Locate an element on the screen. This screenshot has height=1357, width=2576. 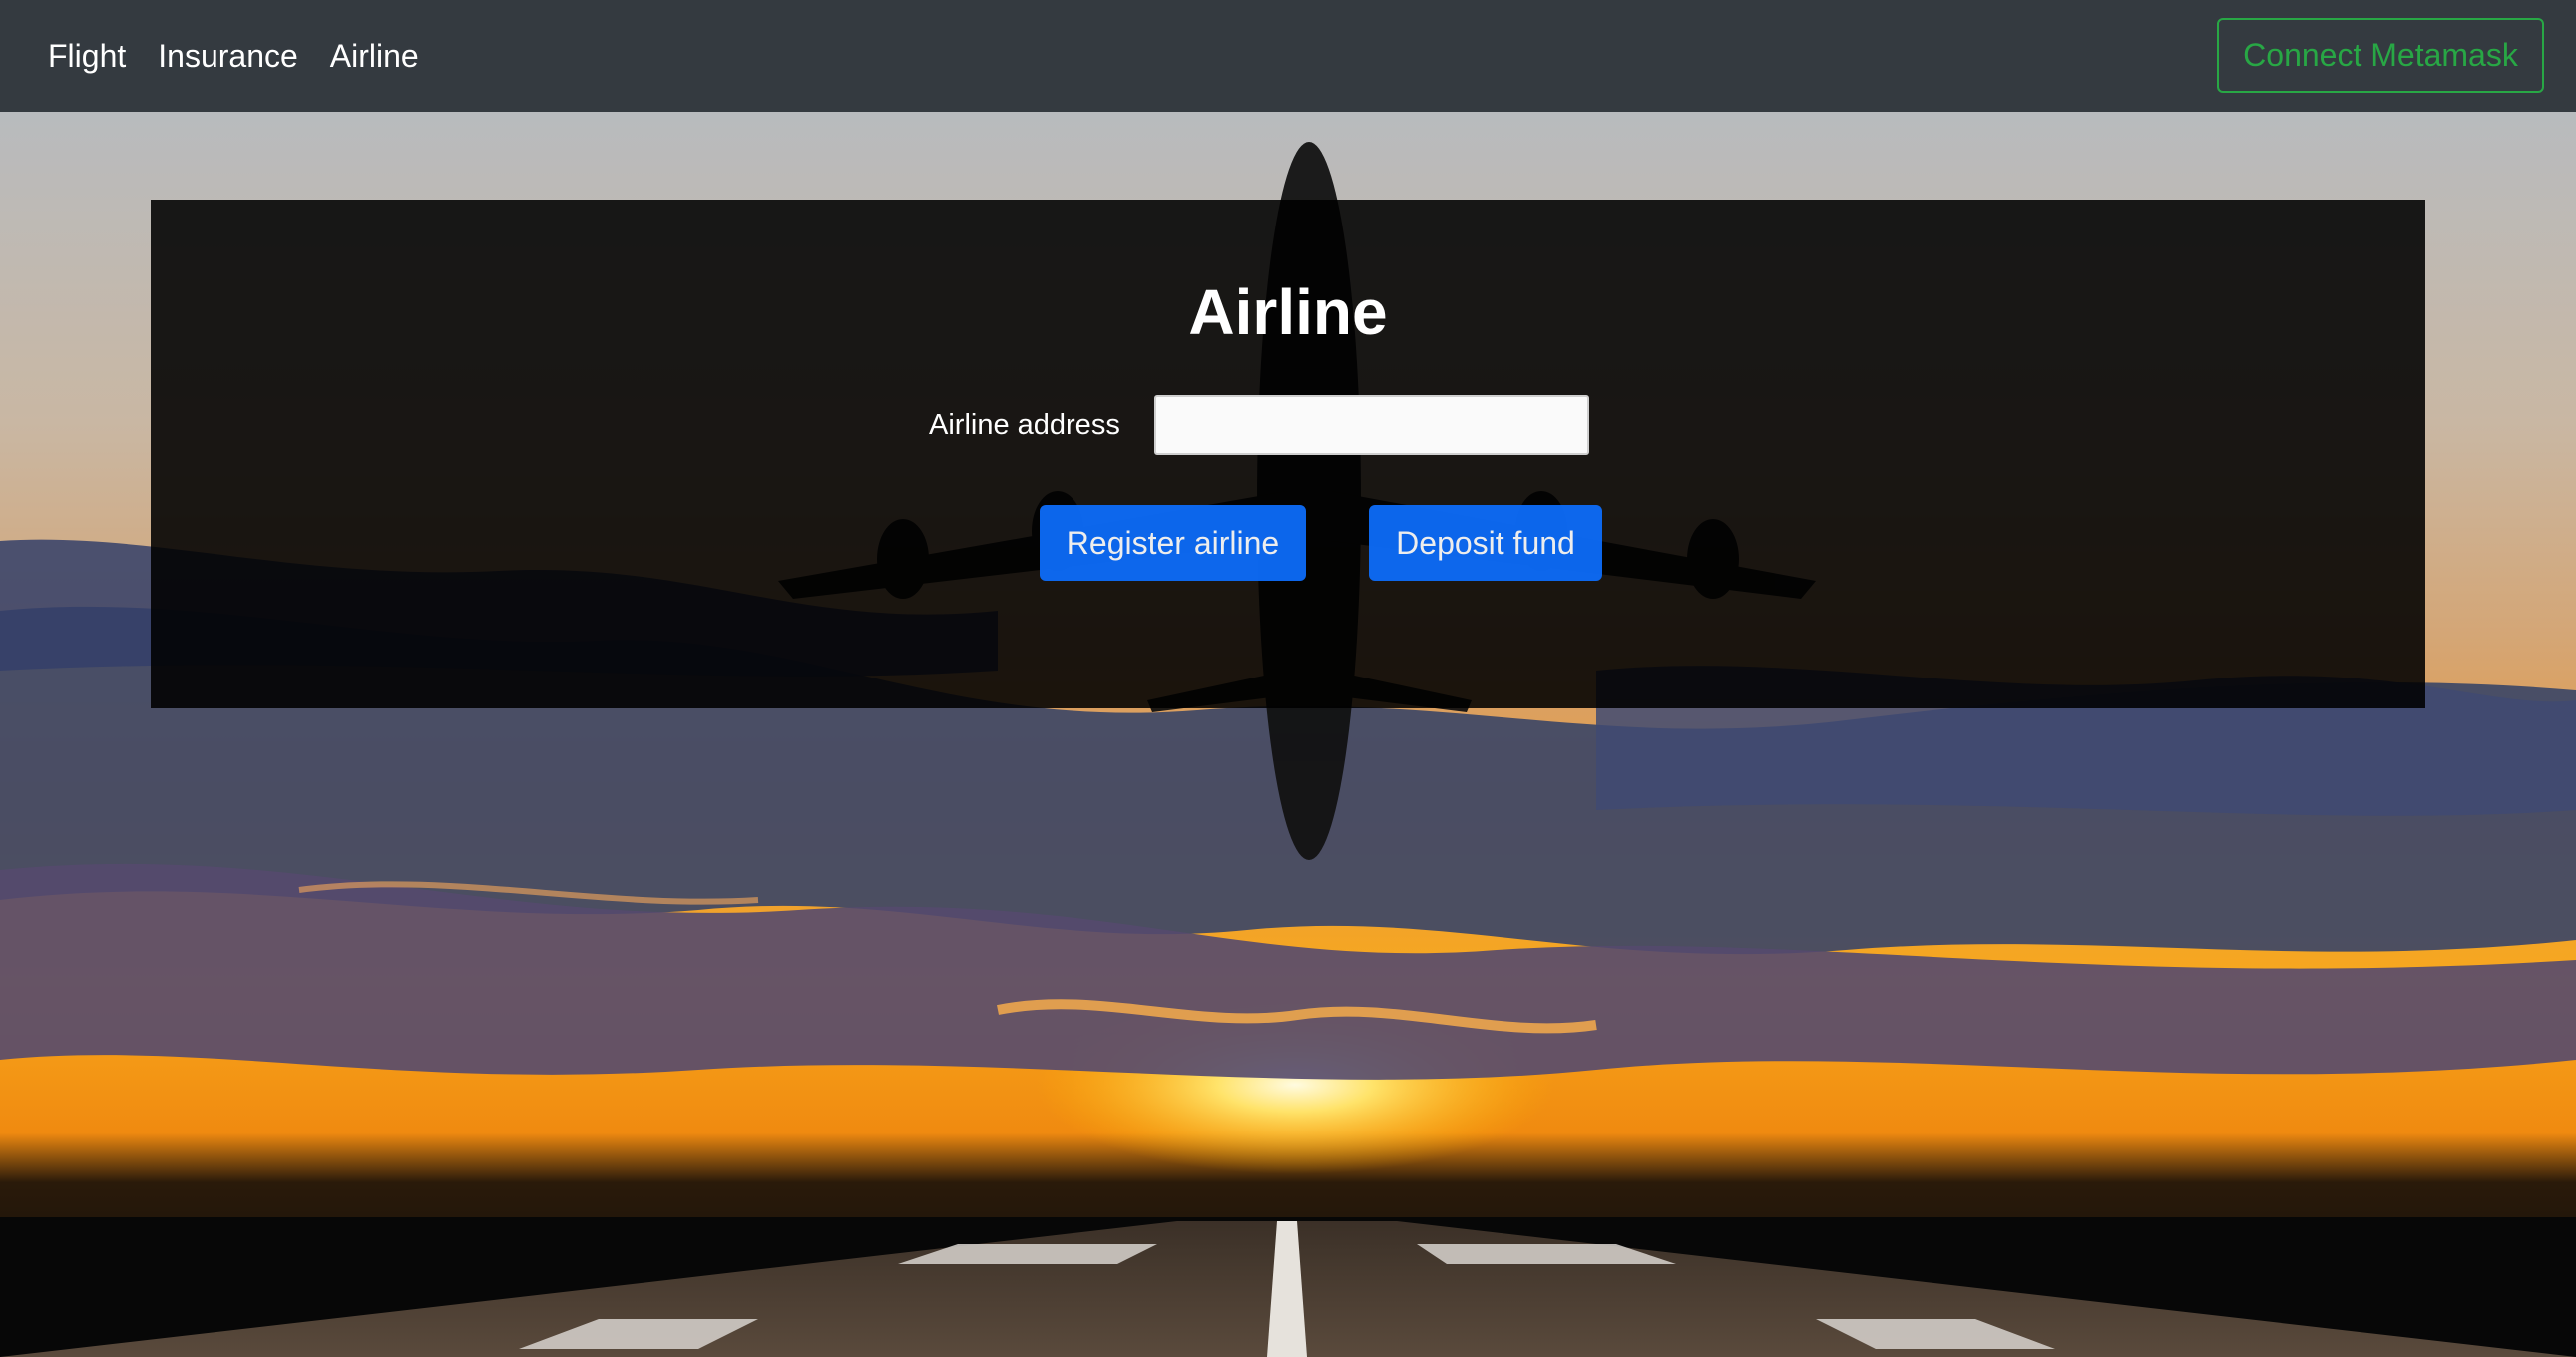
airline-address-input is located at coordinates (1371, 425).